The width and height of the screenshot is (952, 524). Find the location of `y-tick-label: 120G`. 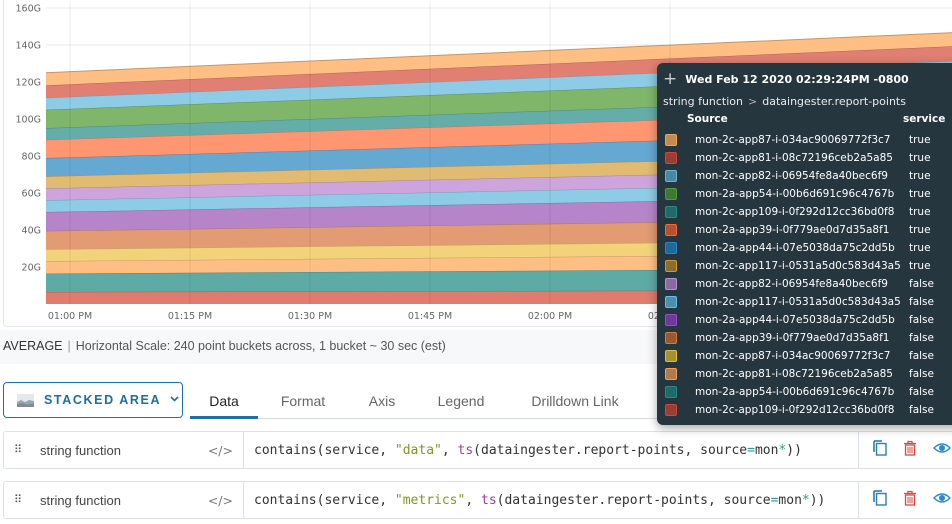

y-tick-label: 120G is located at coordinates (29, 83).